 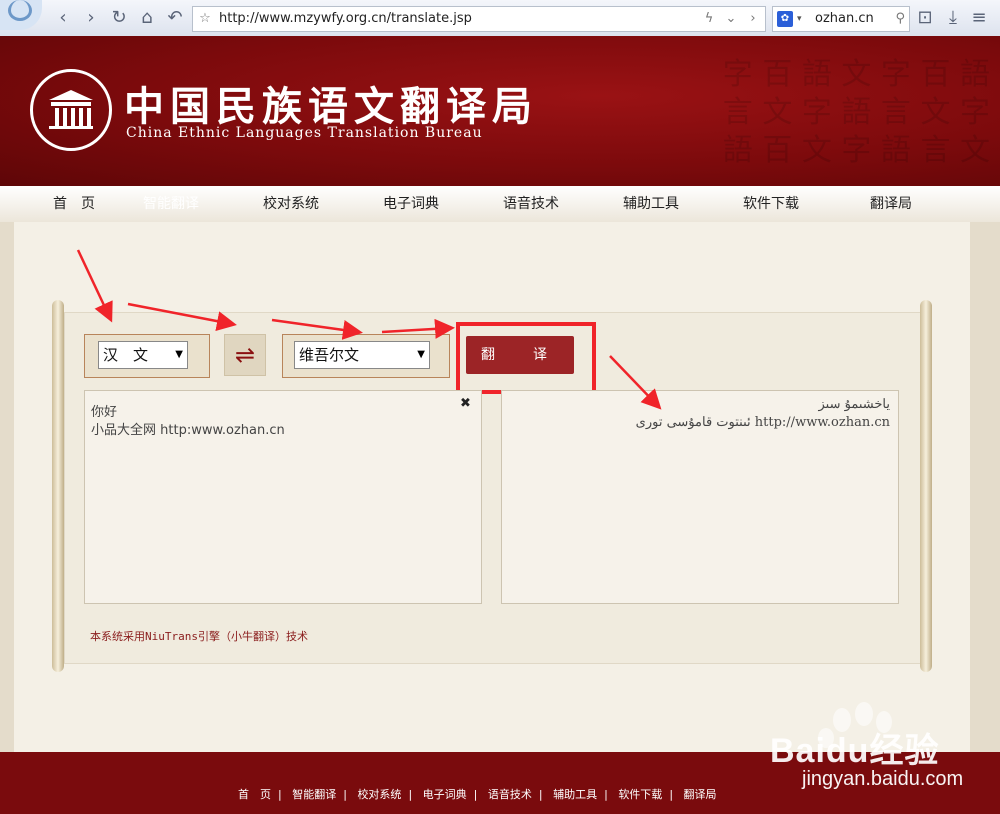 I want to click on page-side-left, so click(x=7, y=487).